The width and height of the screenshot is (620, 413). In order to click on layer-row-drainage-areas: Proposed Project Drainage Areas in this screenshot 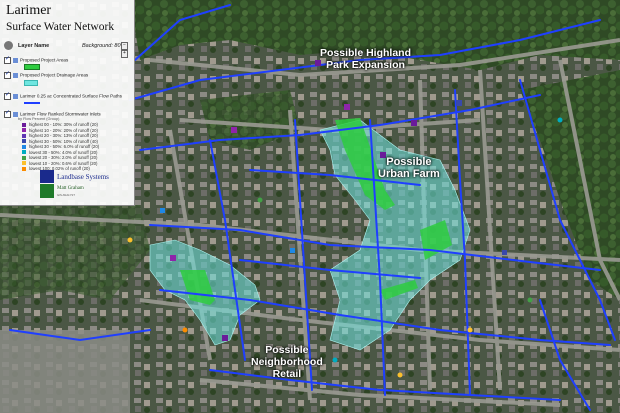, I will do `click(46, 74)`.